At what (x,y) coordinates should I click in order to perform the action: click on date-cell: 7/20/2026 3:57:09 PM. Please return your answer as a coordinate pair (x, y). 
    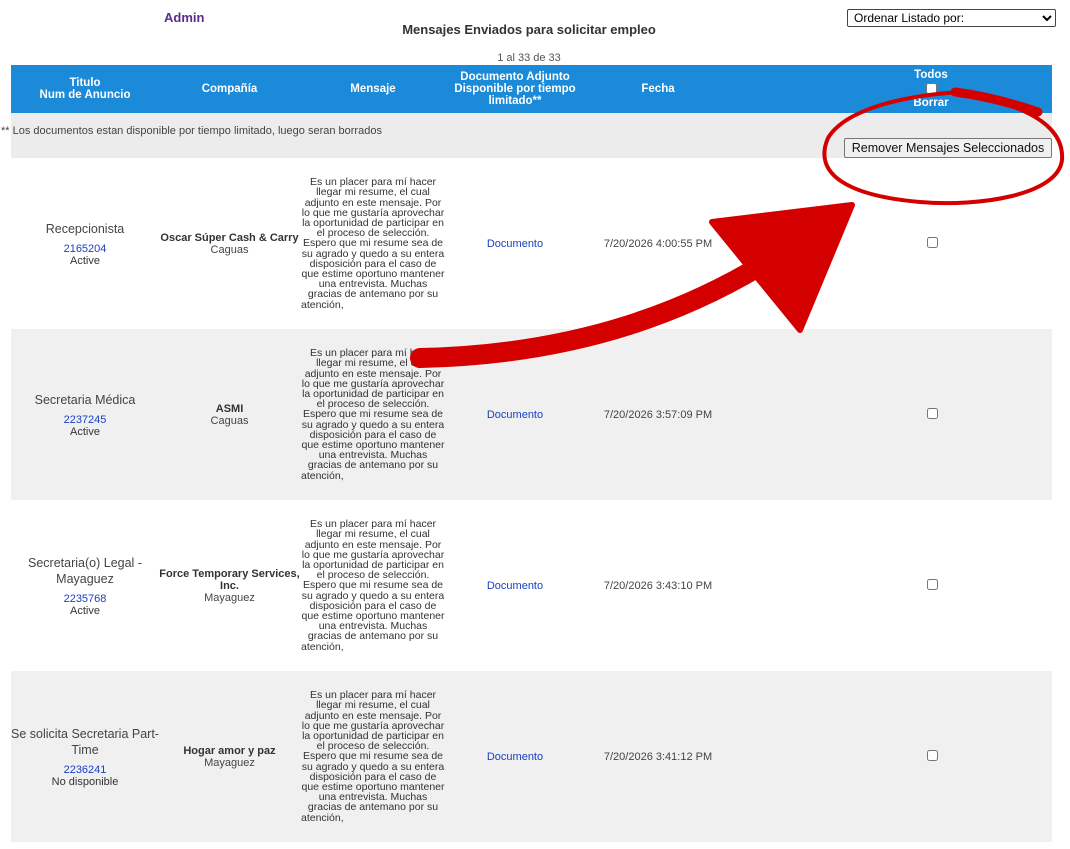
    Looking at the image, I should click on (658, 414).